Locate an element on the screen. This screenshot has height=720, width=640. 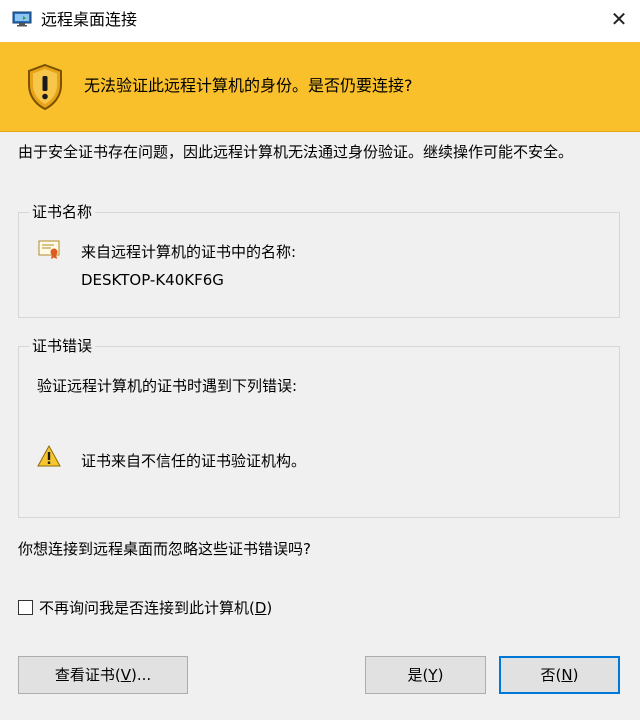
security-shield-warning-icon is located at coordinates (45, 87).